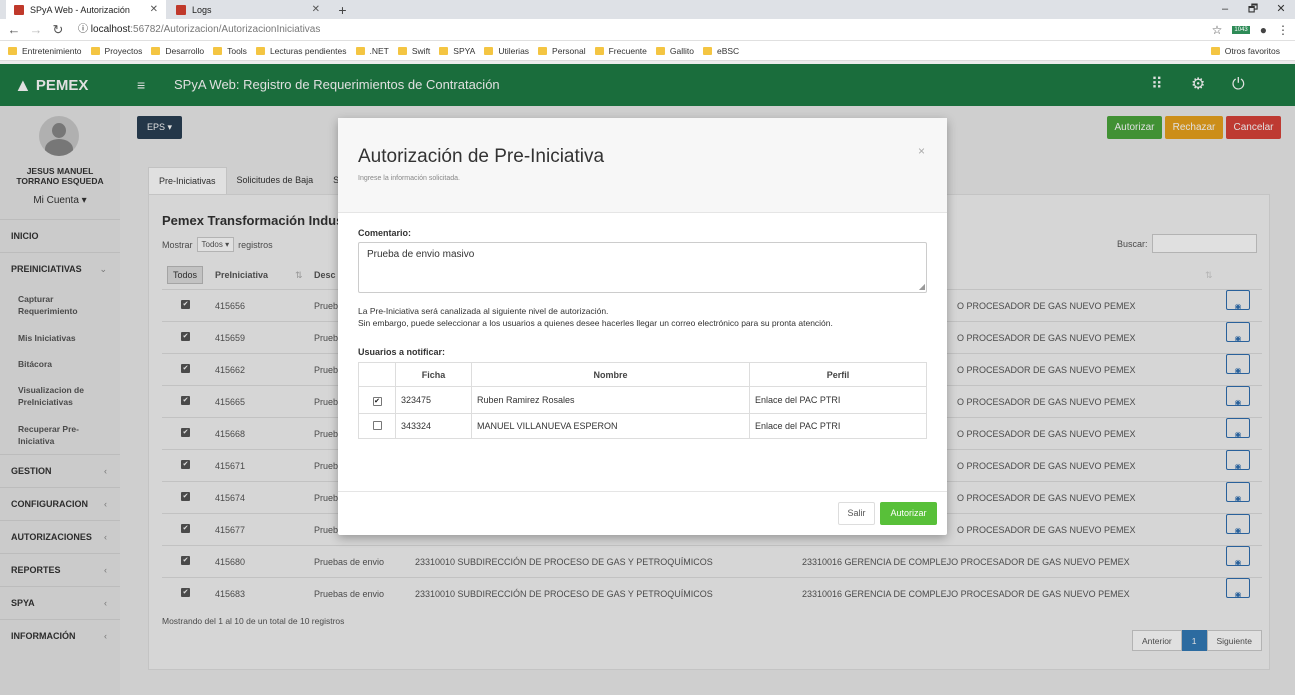 This screenshot has width=1295, height=695. I want to click on tab-title: Logs, so click(202, 9).